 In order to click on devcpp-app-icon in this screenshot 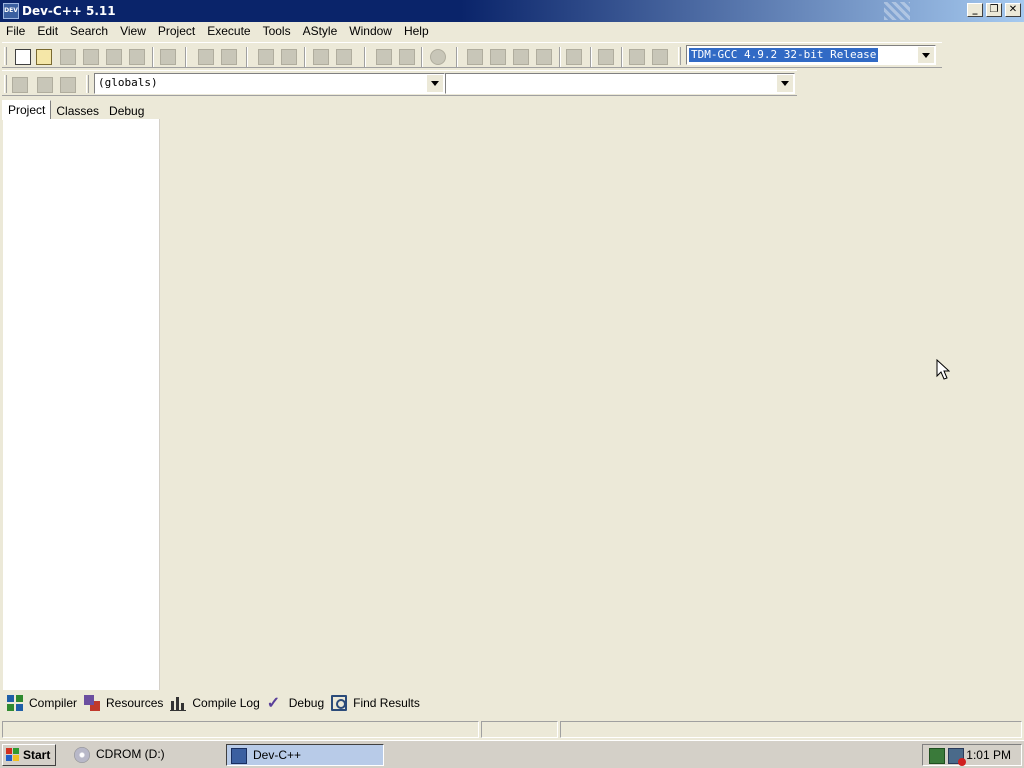, I will do `click(239, 756)`.